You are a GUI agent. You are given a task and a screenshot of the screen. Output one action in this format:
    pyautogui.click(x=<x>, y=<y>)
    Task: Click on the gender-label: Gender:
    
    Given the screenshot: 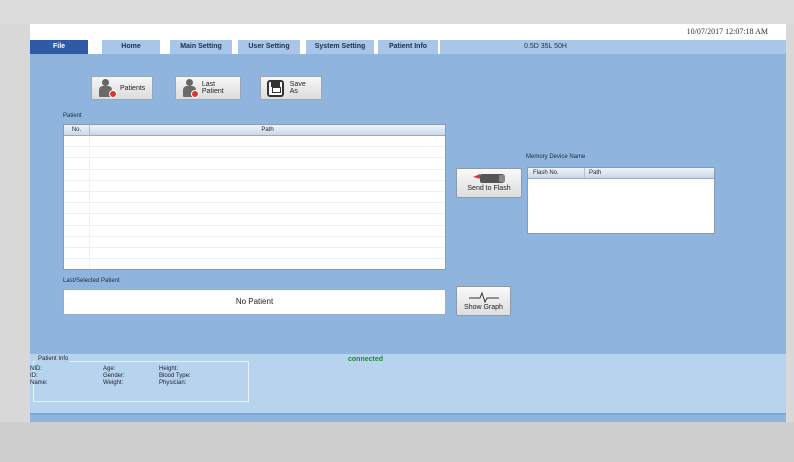 What is the action you would take?
    pyautogui.click(x=114, y=376)
    